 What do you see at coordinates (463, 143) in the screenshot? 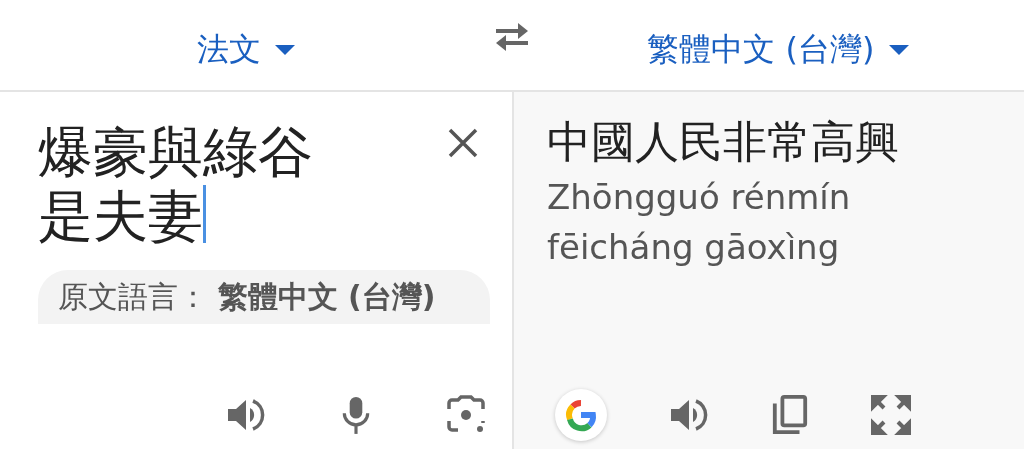
I see `close-icon` at bounding box center [463, 143].